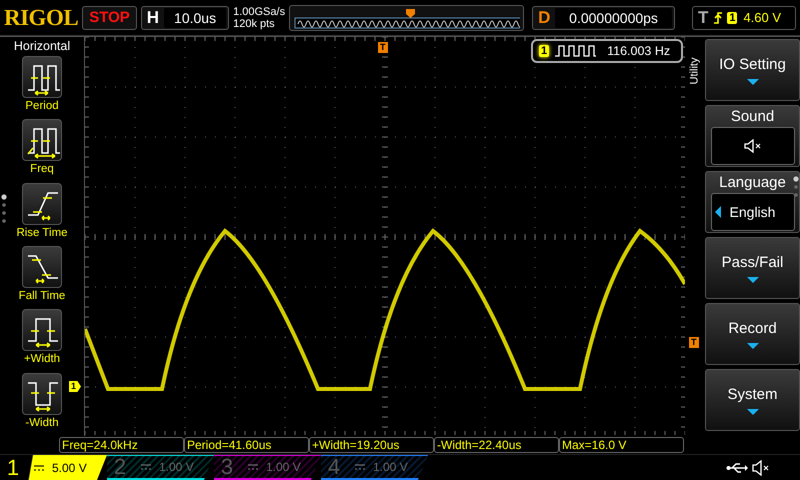  I want to click on timebase-field: H 10.0us, so click(185, 18).